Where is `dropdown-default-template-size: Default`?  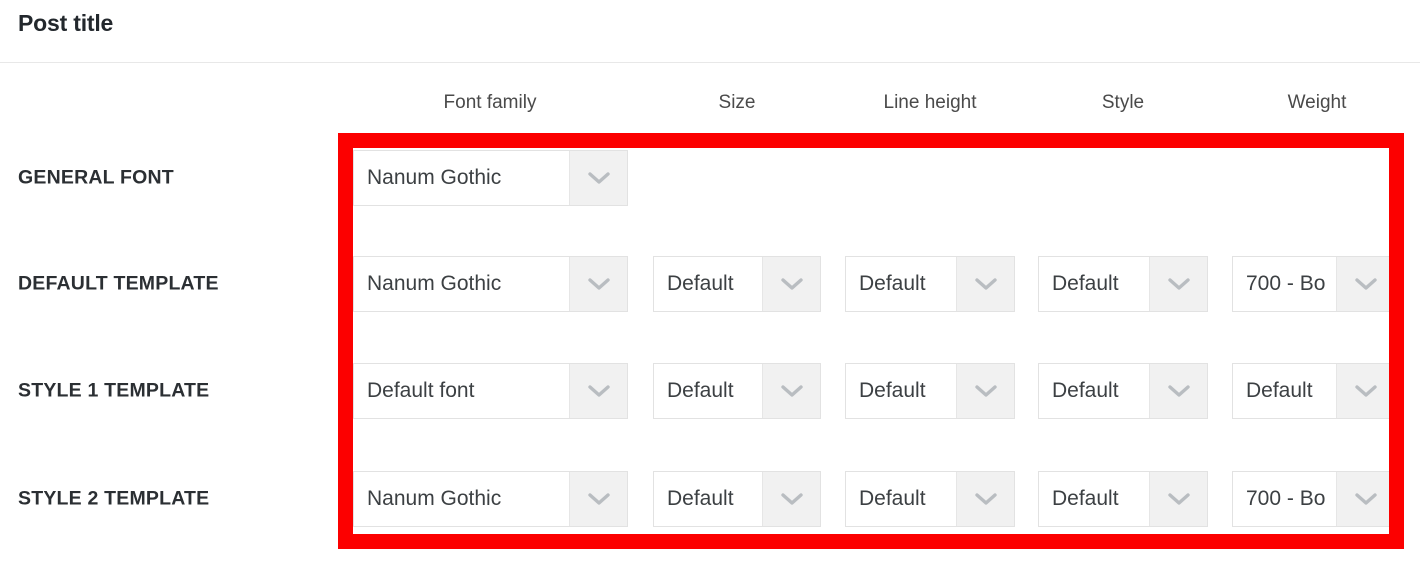
dropdown-default-template-size: Default is located at coordinates (737, 284).